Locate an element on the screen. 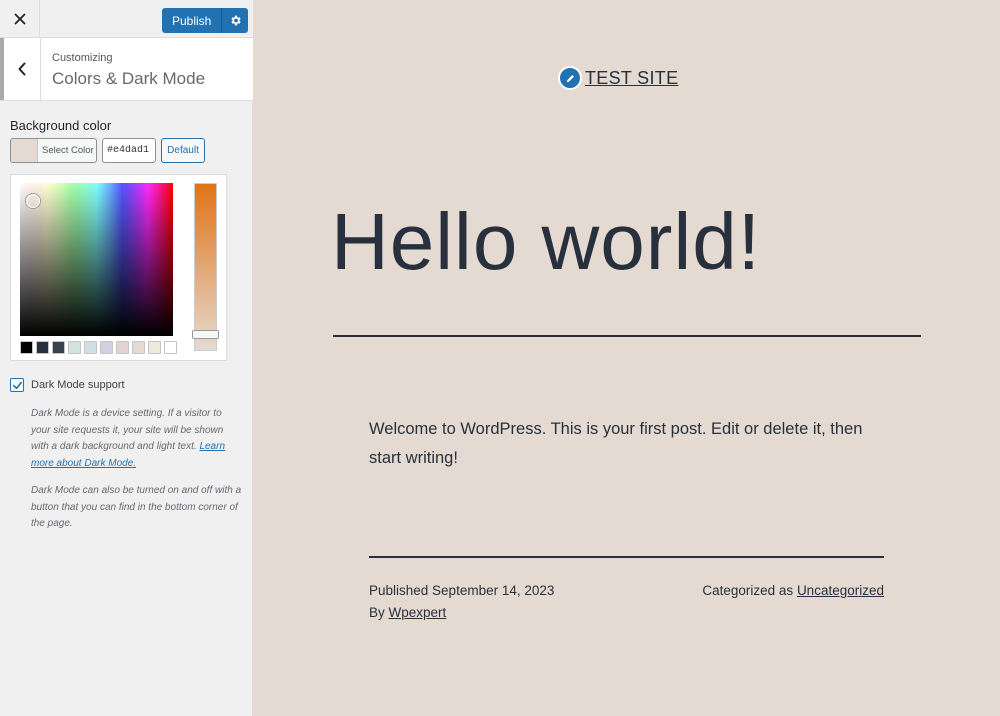 The image size is (1000, 716). saturation-square is located at coordinates (96, 259).